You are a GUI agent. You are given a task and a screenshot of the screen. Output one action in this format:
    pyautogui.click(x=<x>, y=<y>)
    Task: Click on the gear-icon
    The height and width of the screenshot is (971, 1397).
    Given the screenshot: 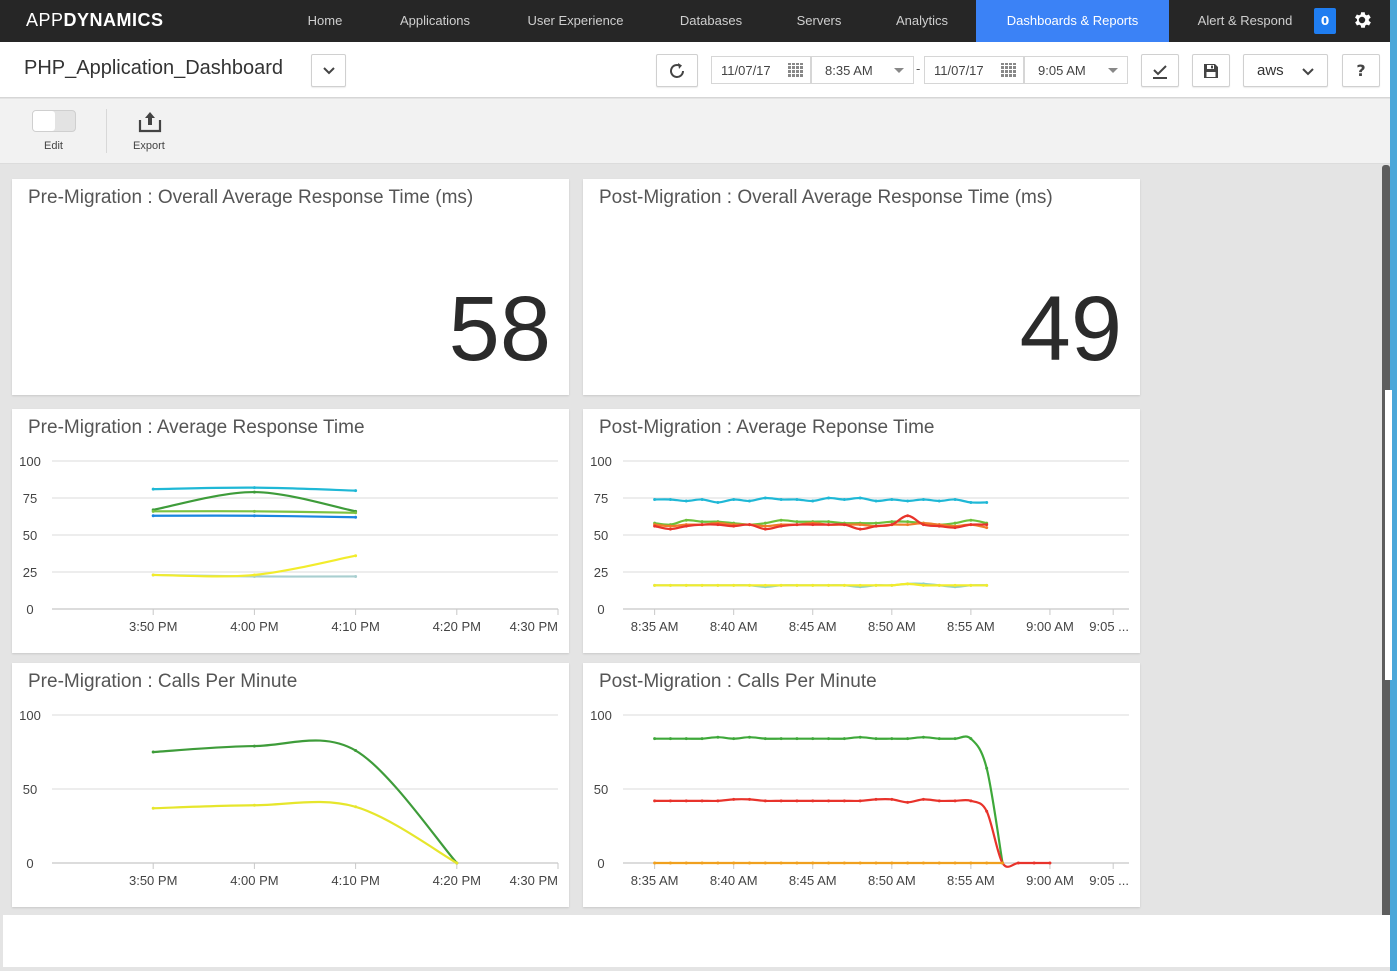 What is the action you would take?
    pyautogui.click(x=1362, y=20)
    